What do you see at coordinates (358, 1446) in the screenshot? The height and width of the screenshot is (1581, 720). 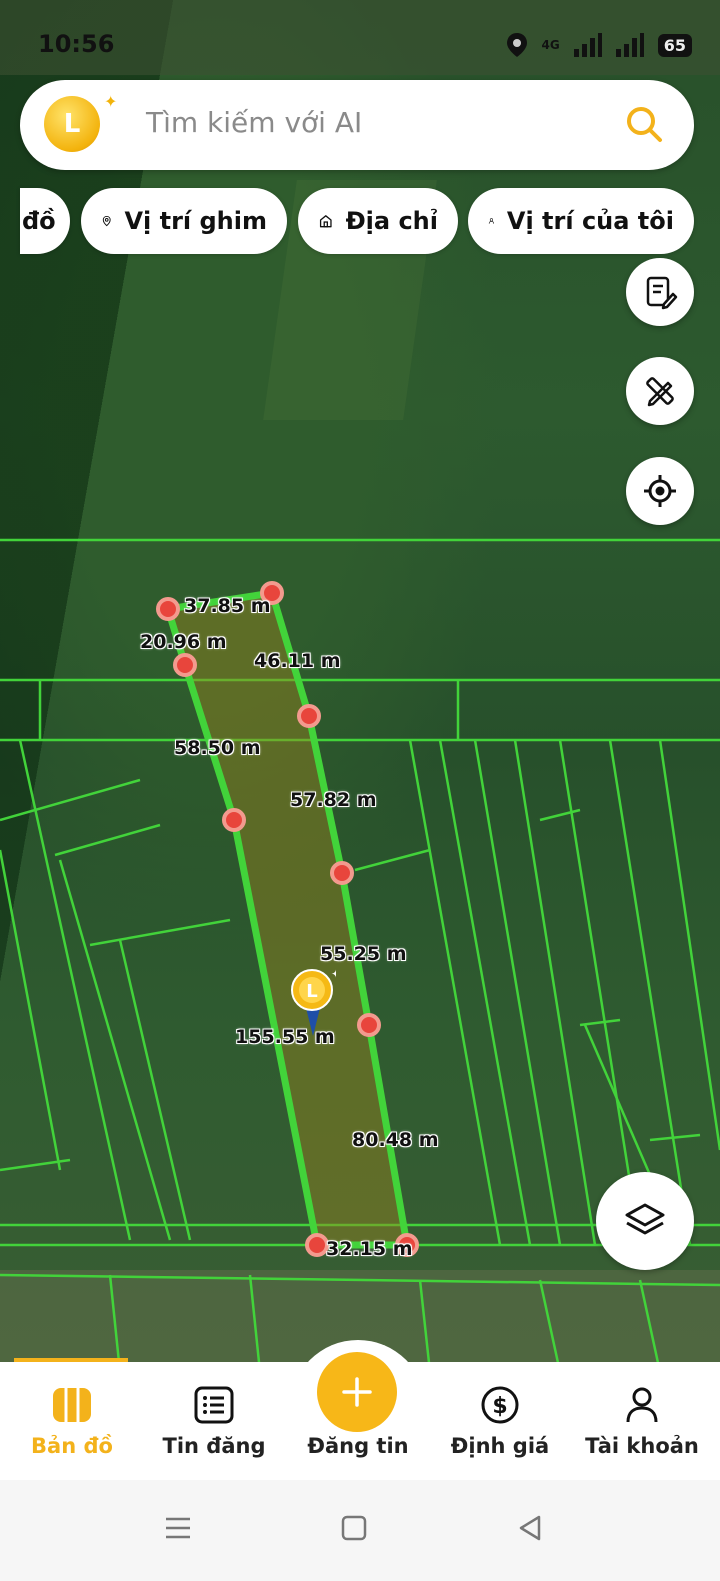 I see `nav-label: Đăng tin` at bounding box center [358, 1446].